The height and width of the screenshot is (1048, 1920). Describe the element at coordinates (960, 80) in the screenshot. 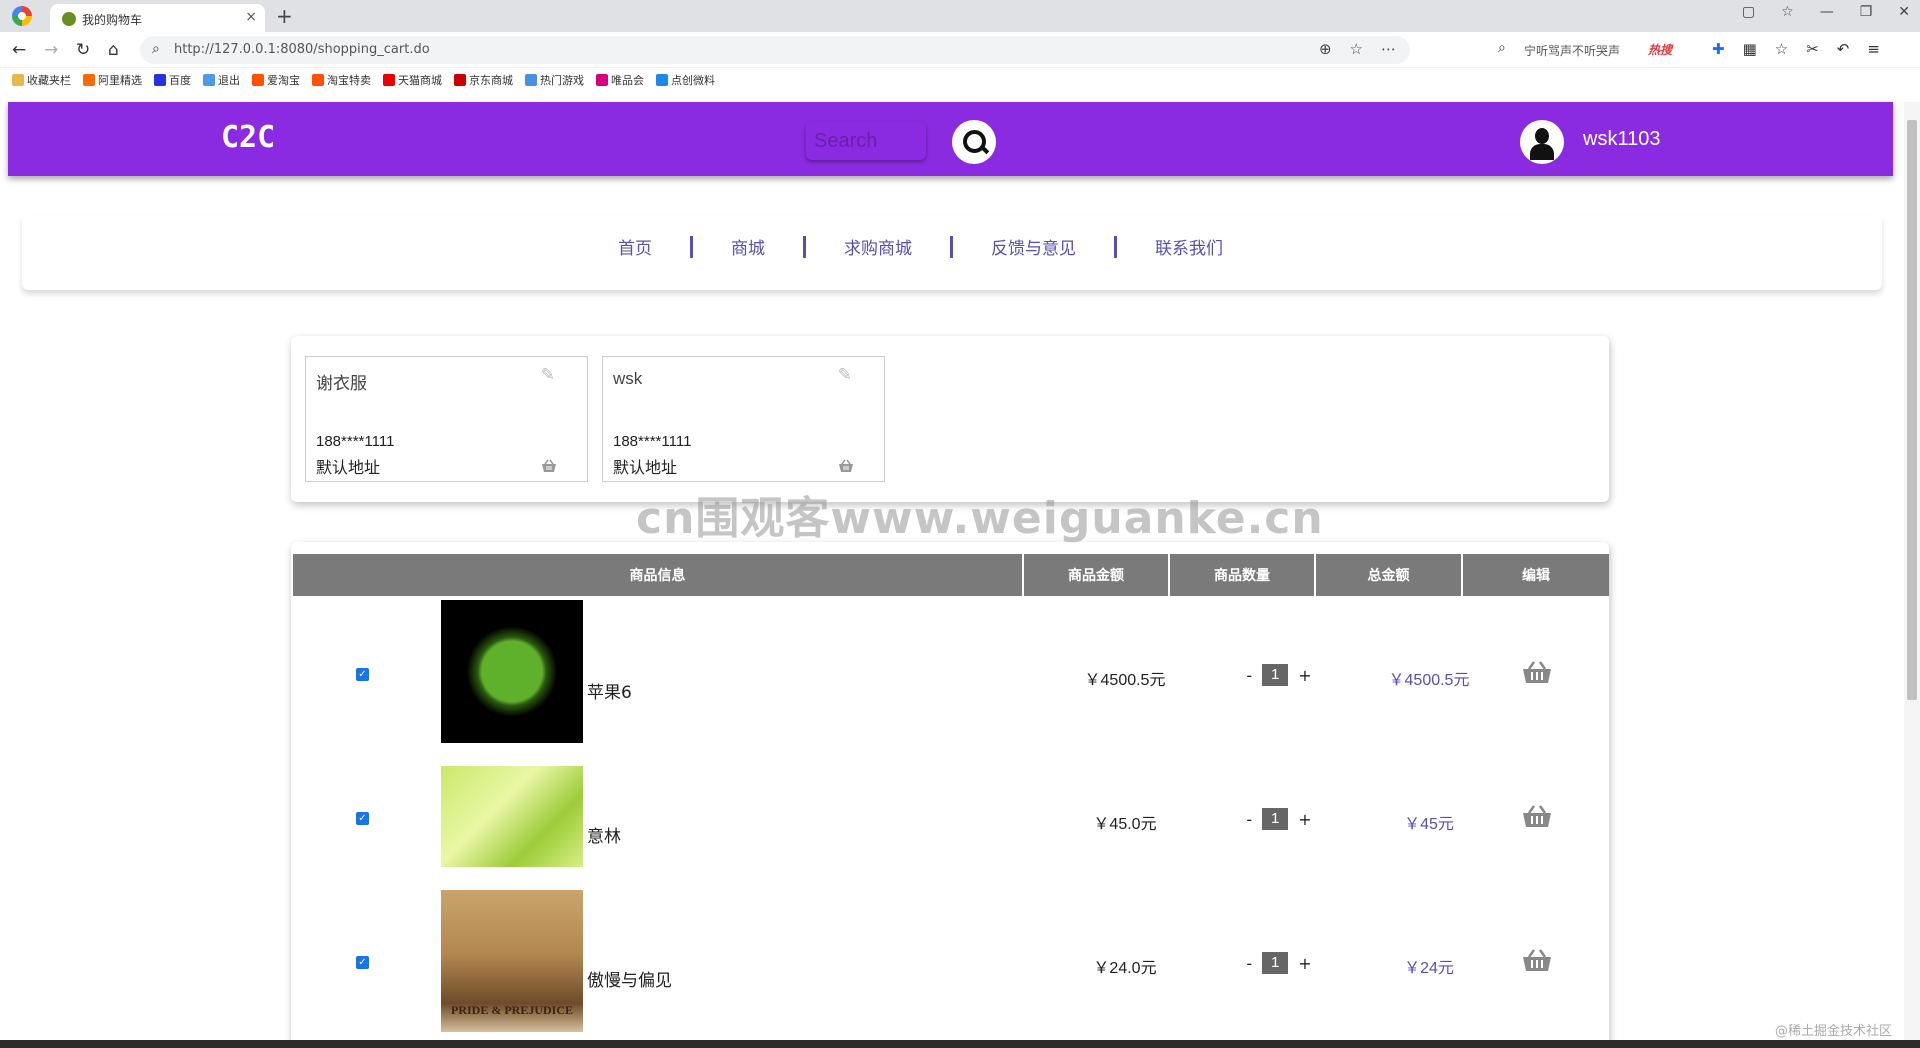

I see `bookmarks-bar: 收藏夹栏 阿里精选 百度 退出 爱淘宝 淘宝特卖 天猫商城 京东商城 热门游戏 唯品会 点创微料` at that location.